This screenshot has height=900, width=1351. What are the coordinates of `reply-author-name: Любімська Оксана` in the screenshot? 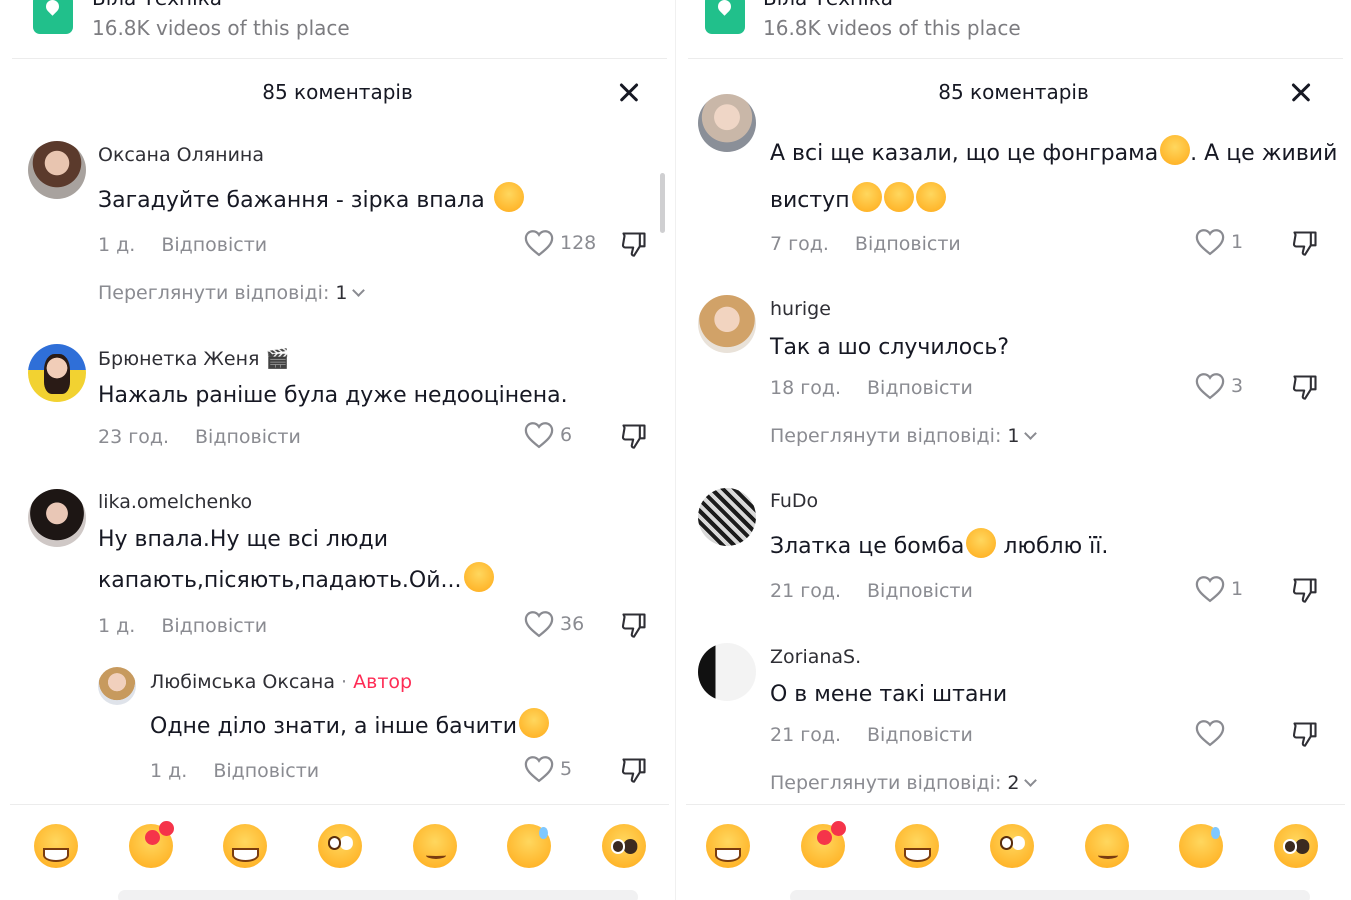 It's located at (242, 682).